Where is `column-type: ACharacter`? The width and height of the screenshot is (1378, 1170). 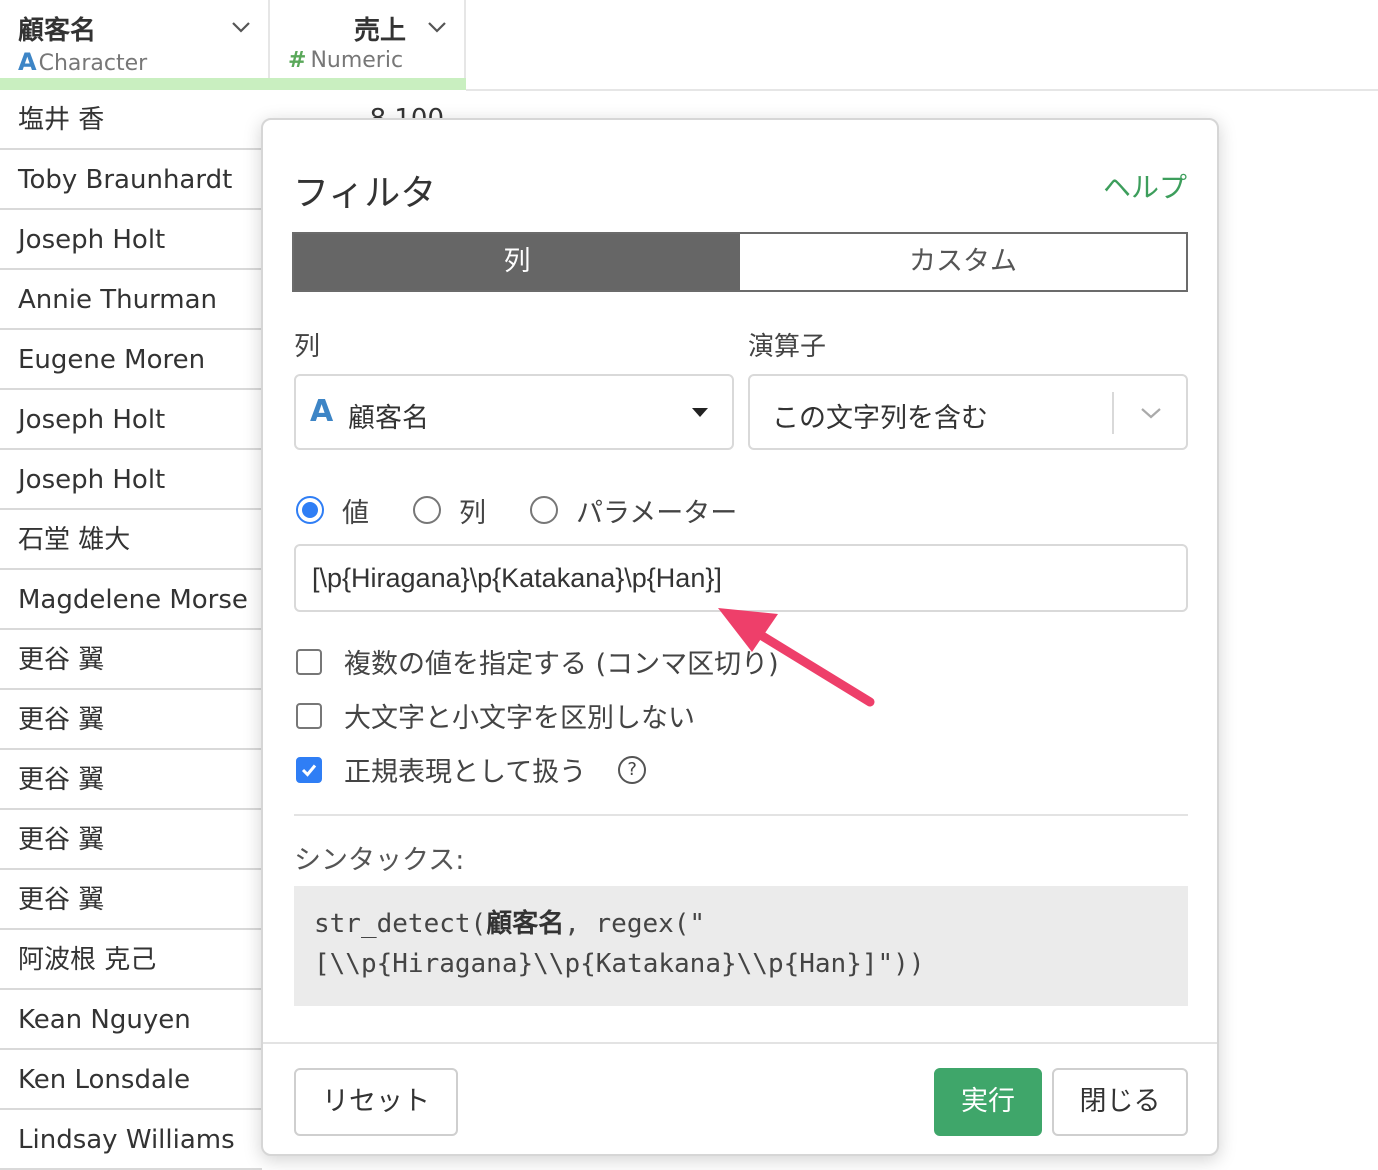 column-type: ACharacter is located at coordinates (83, 62).